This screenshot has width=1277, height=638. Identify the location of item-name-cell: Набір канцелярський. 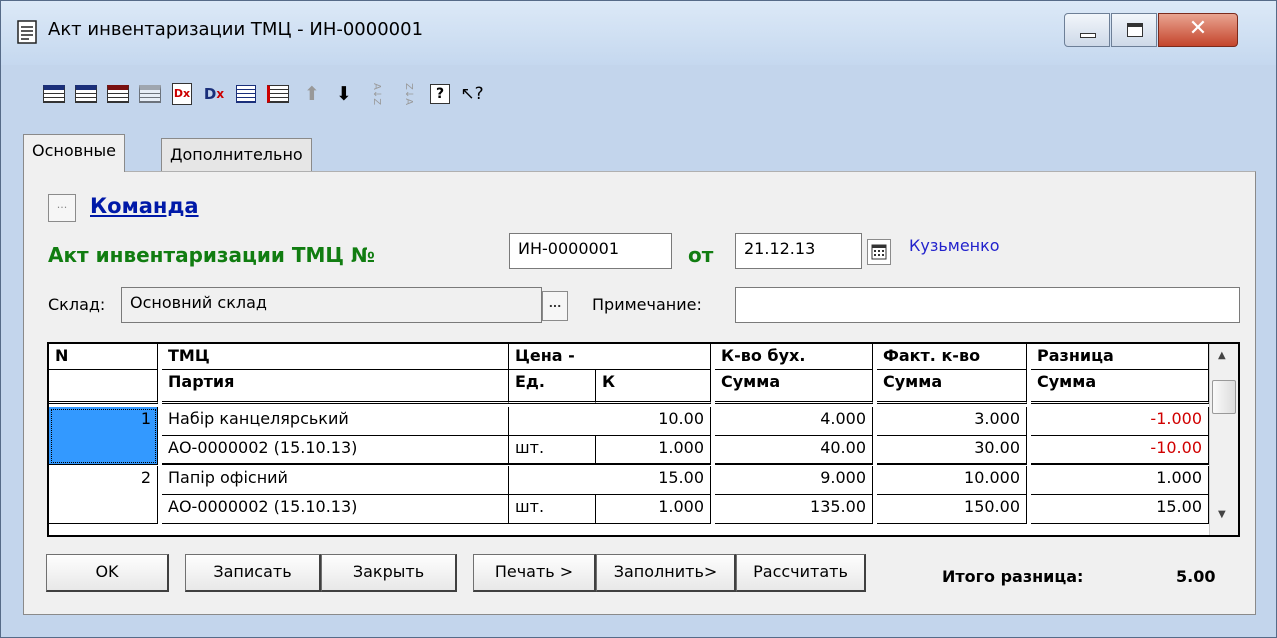
(335, 421).